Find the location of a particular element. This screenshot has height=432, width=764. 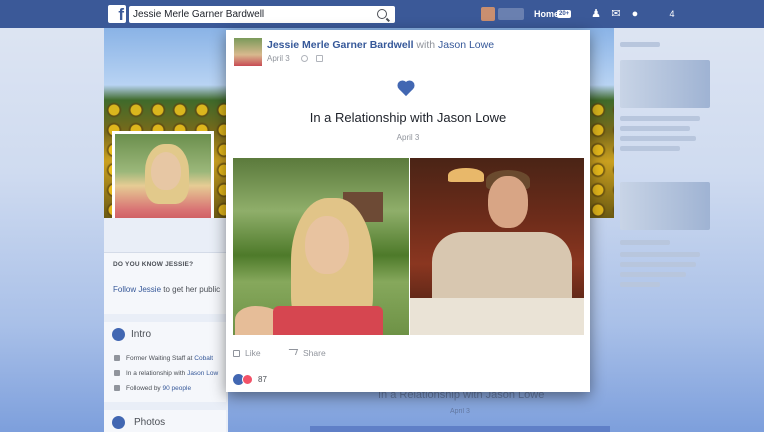

share-icon is located at coordinates (292, 352).